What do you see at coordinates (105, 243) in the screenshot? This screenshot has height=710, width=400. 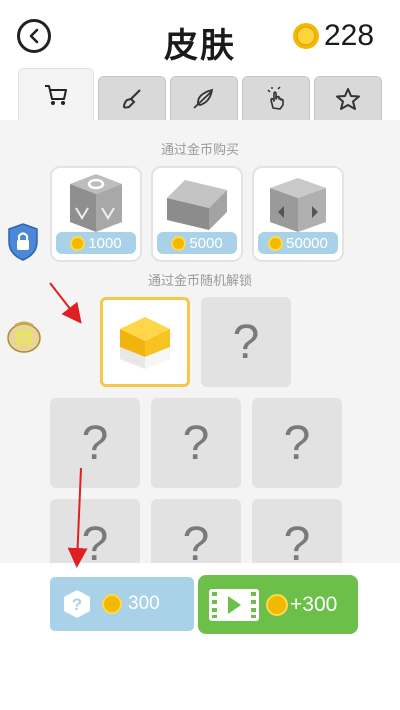 I see `price-text: 1000` at bounding box center [105, 243].